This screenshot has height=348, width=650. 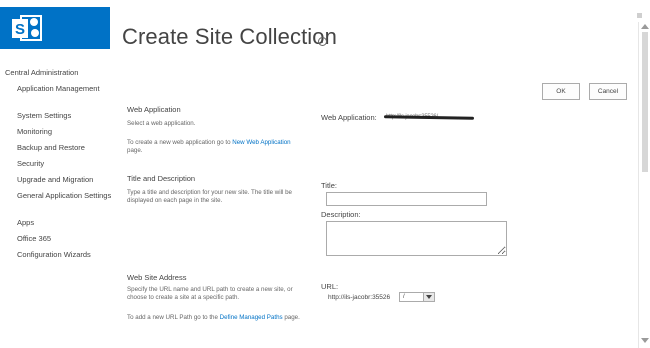 What do you see at coordinates (359, 297) in the screenshot?
I see `url-prefix-text: http://ils-jacobr:35526` at bounding box center [359, 297].